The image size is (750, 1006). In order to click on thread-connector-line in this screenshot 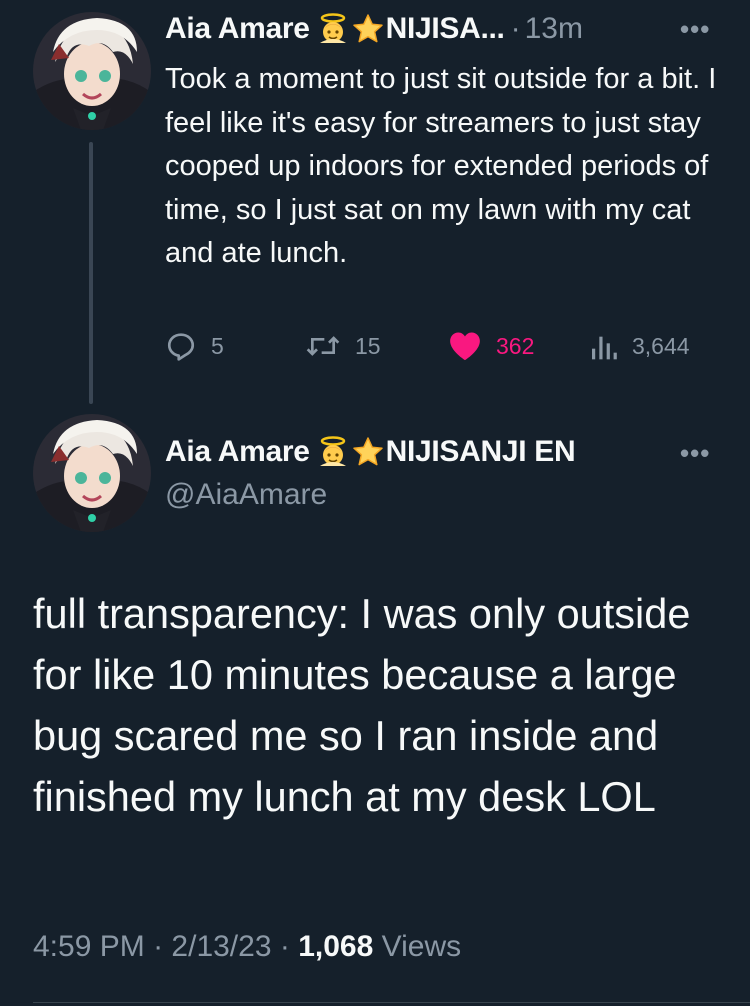, I will do `click(91, 273)`.